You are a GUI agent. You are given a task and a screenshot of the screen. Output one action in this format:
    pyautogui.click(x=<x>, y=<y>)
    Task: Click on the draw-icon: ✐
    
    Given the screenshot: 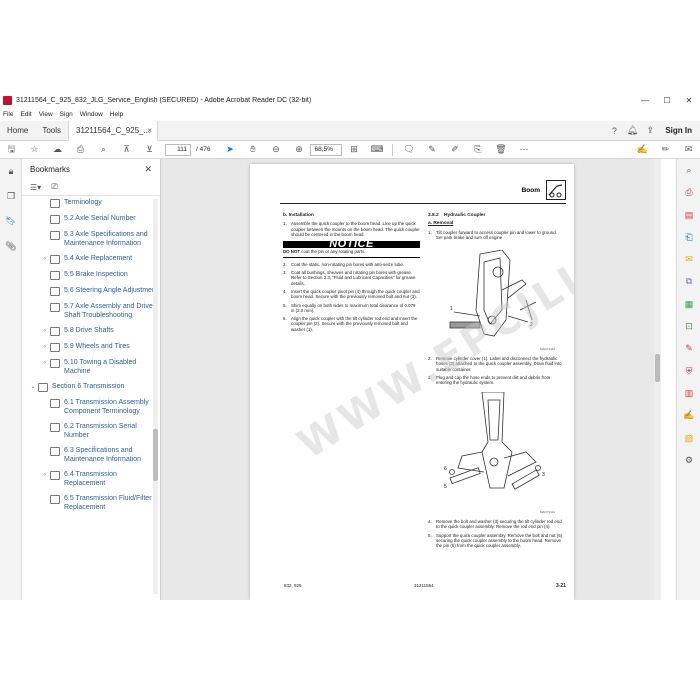 What is the action you would take?
    pyautogui.click(x=454, y=149)
    